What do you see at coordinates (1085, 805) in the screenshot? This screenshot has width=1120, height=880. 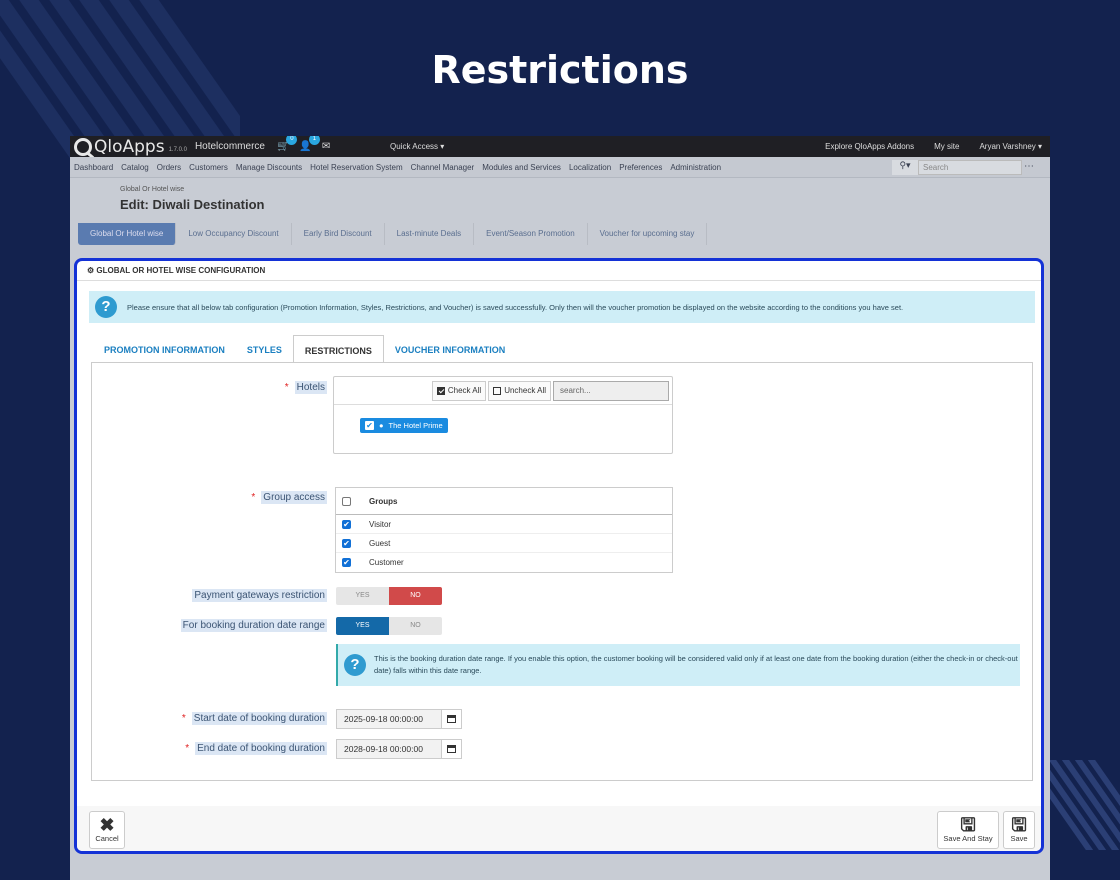 I see `decorative-stripes-bottom` at bounding box center [1085, 805].